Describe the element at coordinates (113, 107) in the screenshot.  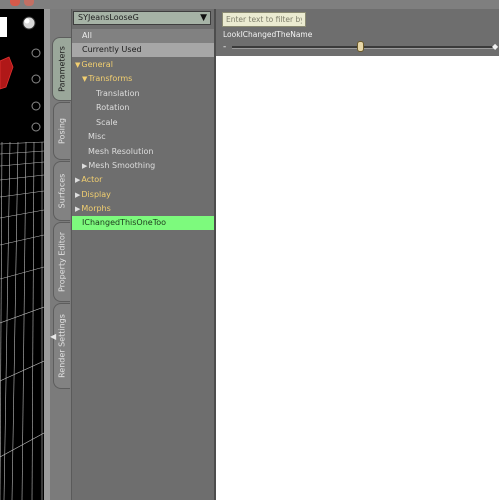
I see `tree-item-label: Rotation` at that location.